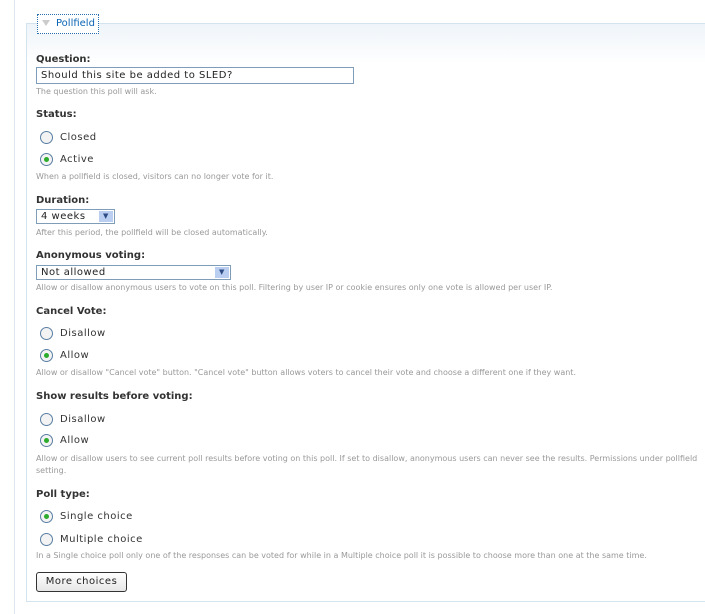  I want to click on show-results-label: Show results before voting:, so click(114, 396).